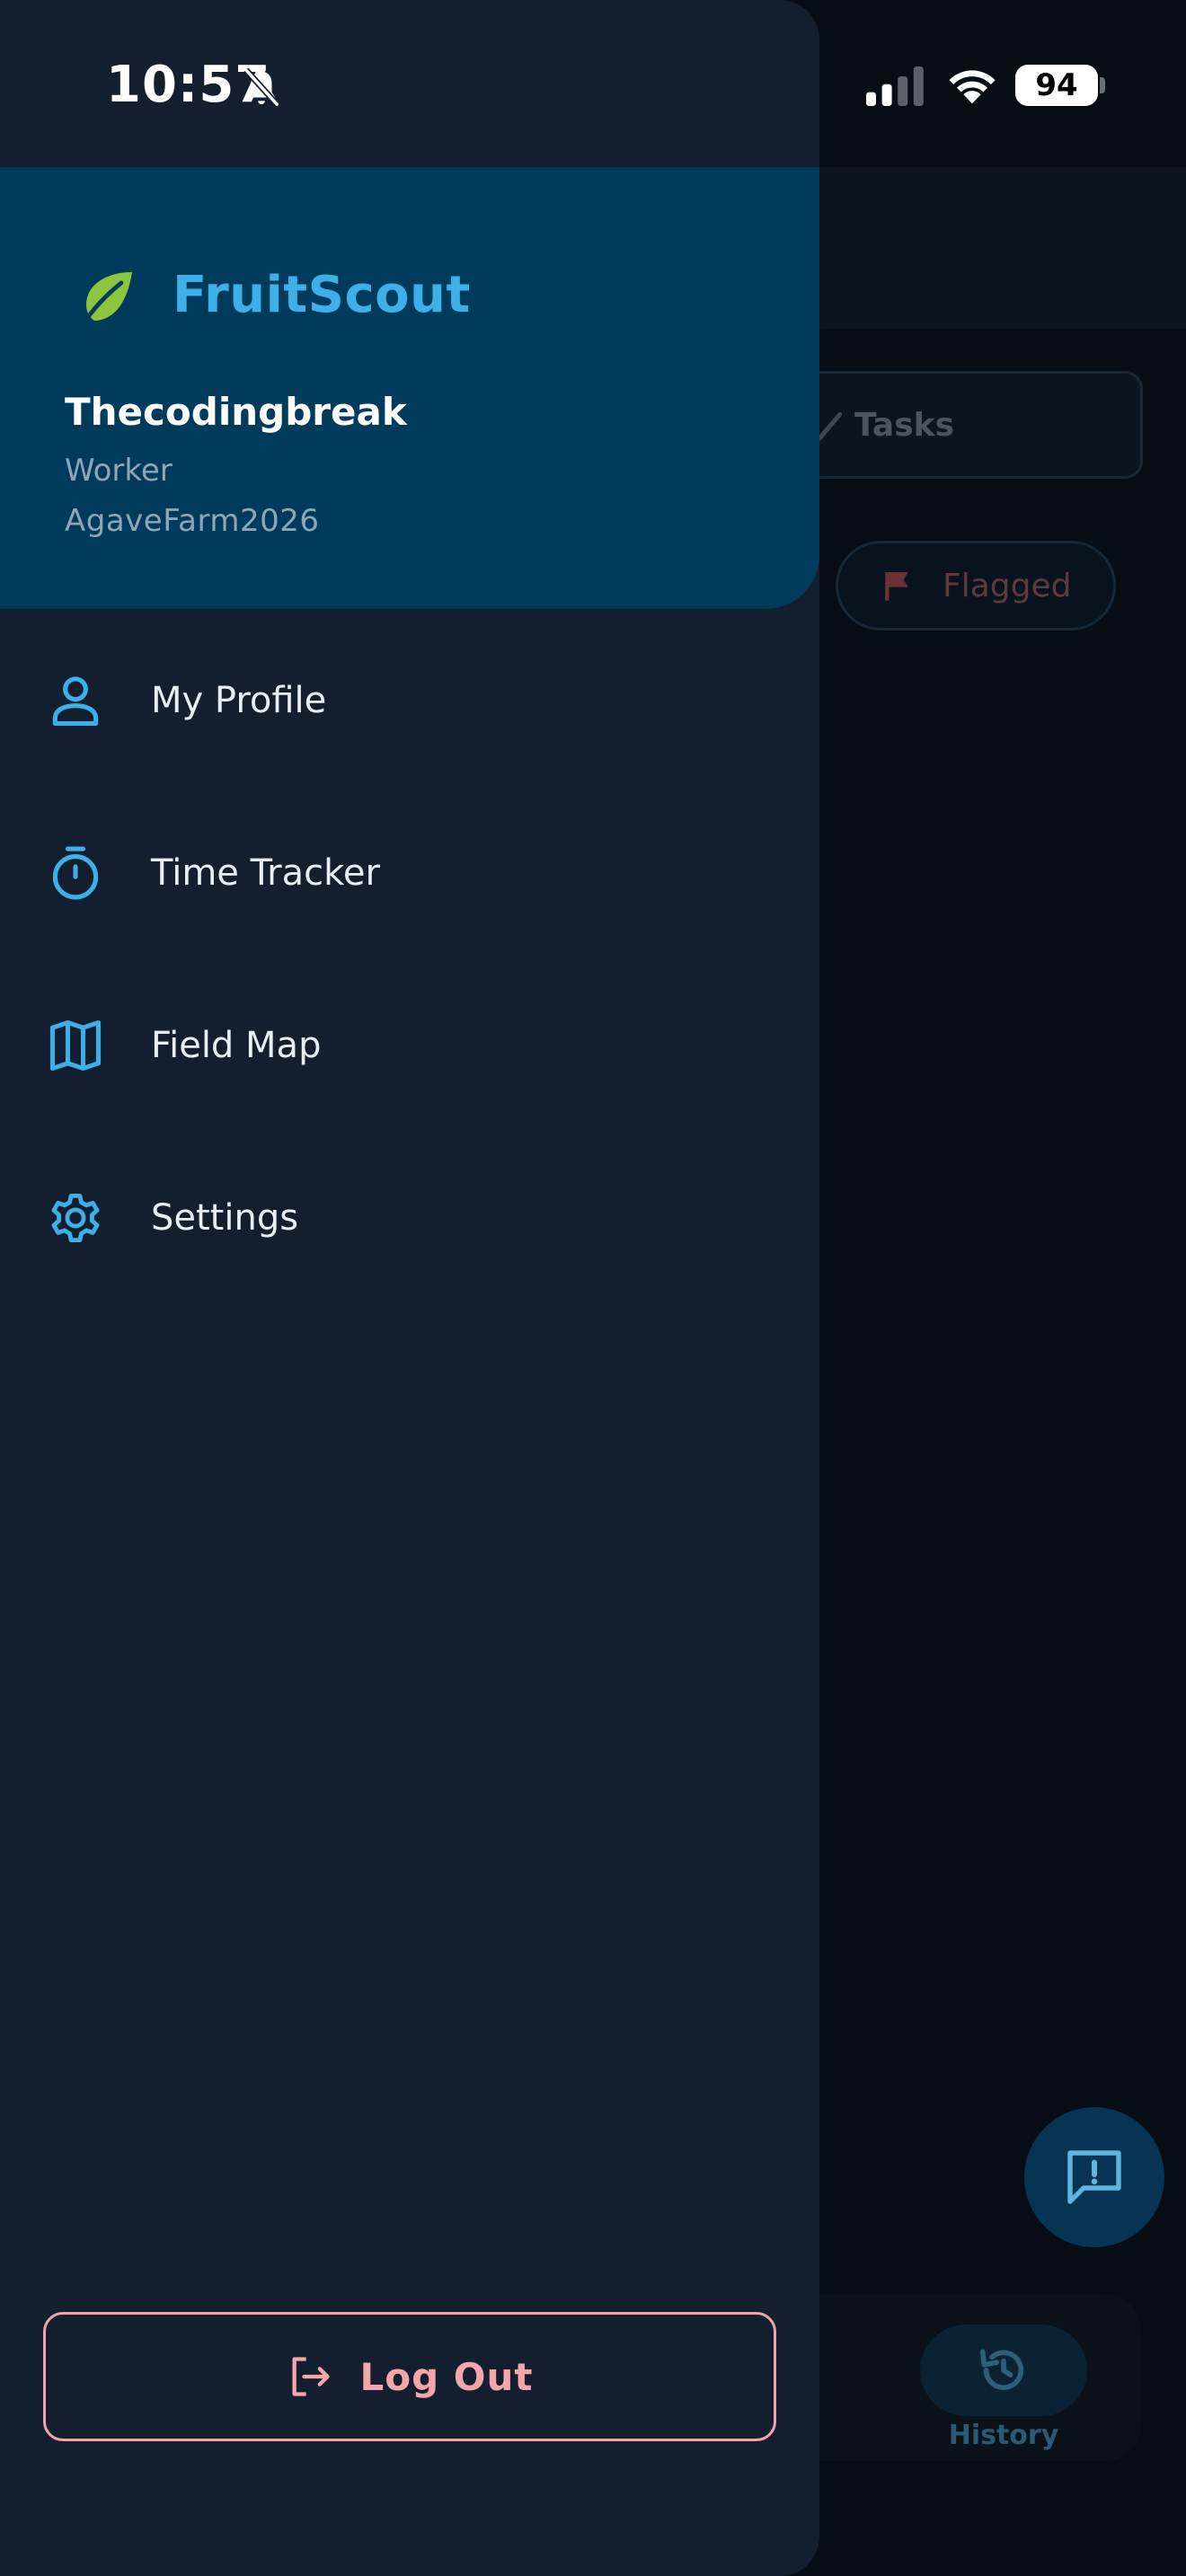 This screenshot has width=1186, height=2576. I want to click on feedback-icon, so click(1094, 2177).